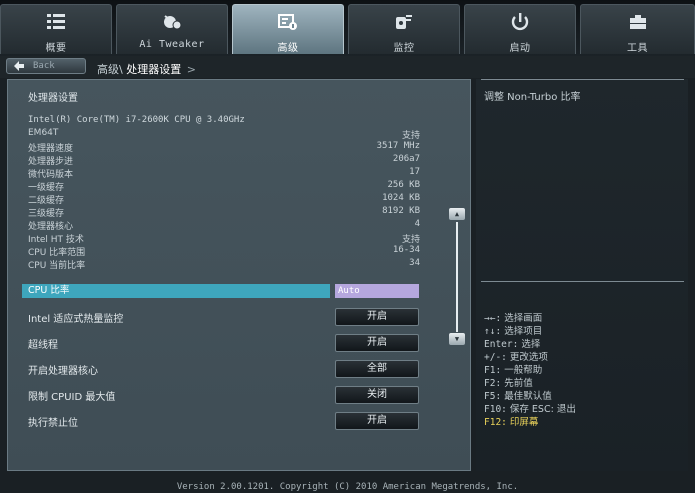  What do you see at coordinates (51, 162) in the screenshot?
I see `info-label: 处理器步进` at bounding box center [51, 162].